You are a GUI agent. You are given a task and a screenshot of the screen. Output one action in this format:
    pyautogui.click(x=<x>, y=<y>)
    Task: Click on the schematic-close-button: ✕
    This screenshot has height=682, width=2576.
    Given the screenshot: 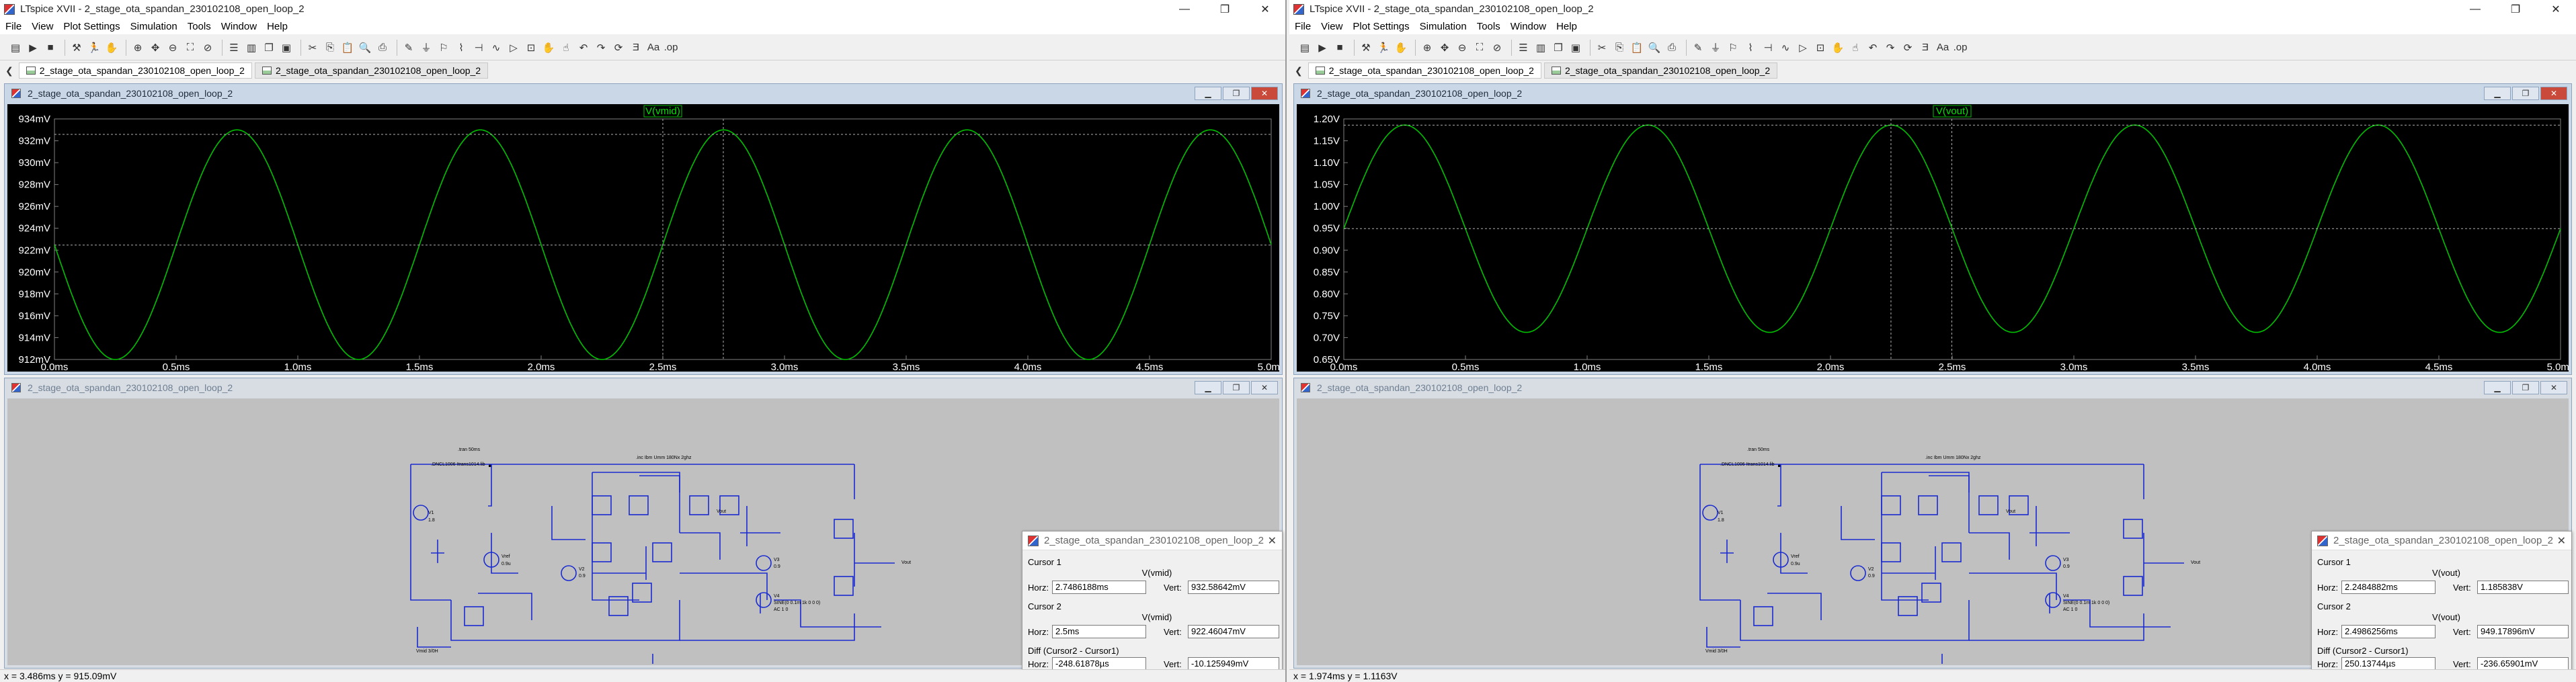 What is the action you would take?
    pyautogui.click(x=2553, y=387)
    